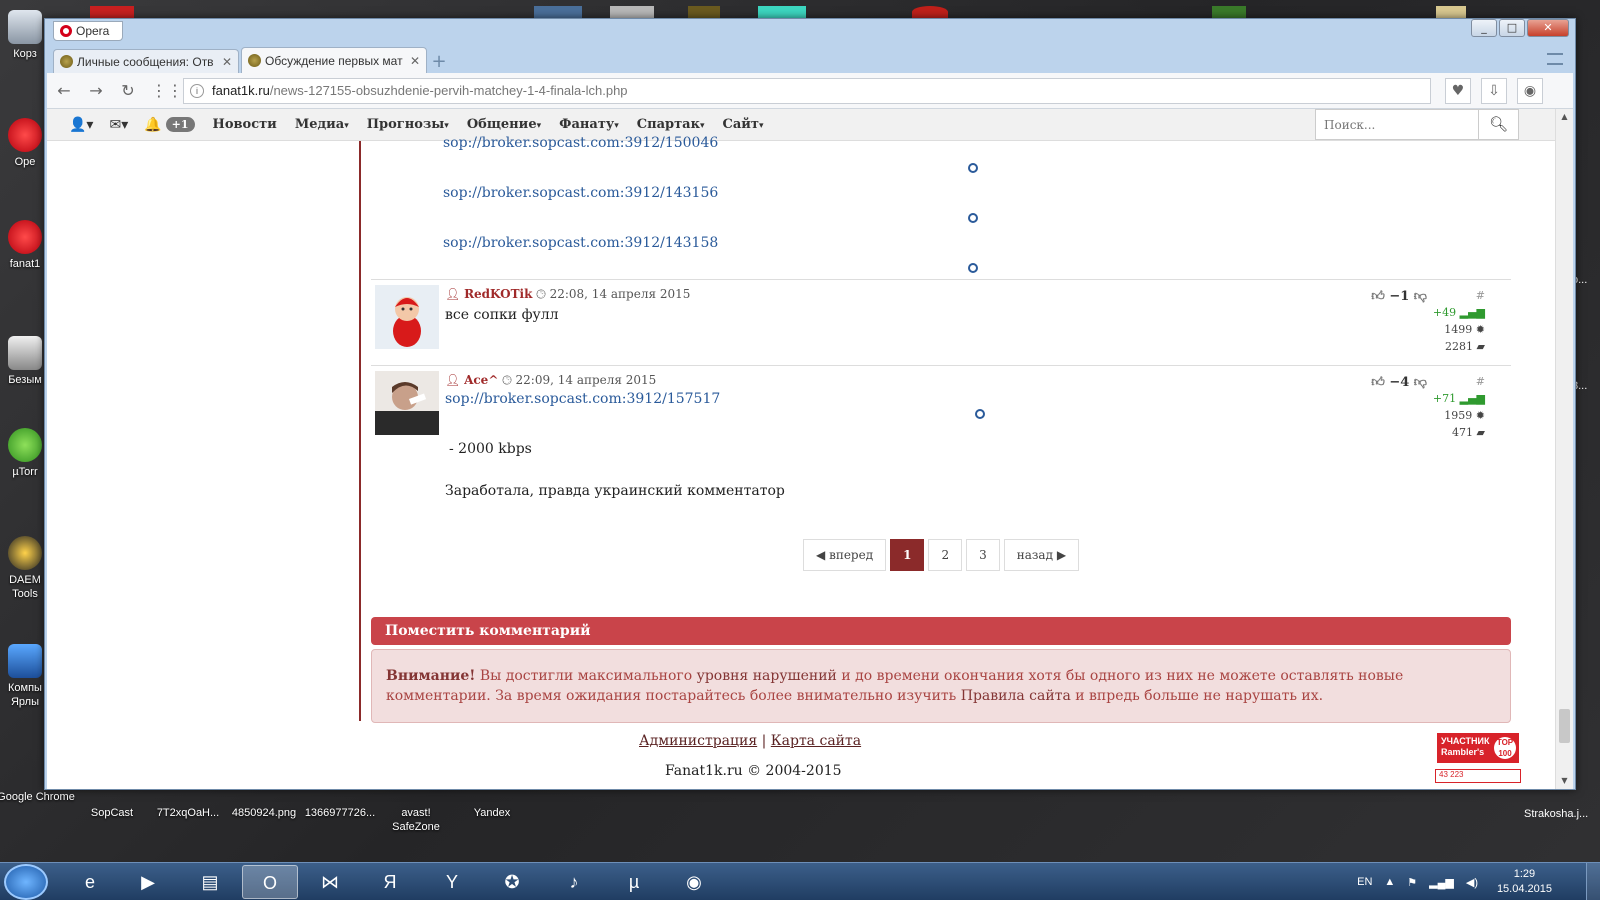  What do you see at coordinates (582, 399) in the screenshot?
I see `sop-link: sop://broker.sopcast.com:3912/157517` at bounding box center [582, 399].